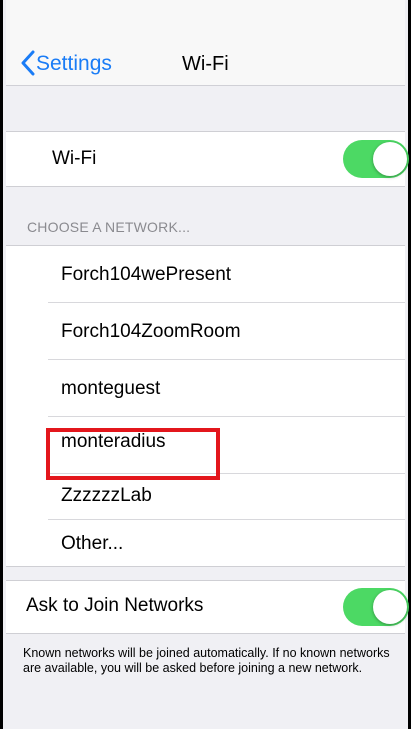 The width and height of the screenshot is (411, 729). I want to click on ask-to-join-toggle, so click(376, 607).